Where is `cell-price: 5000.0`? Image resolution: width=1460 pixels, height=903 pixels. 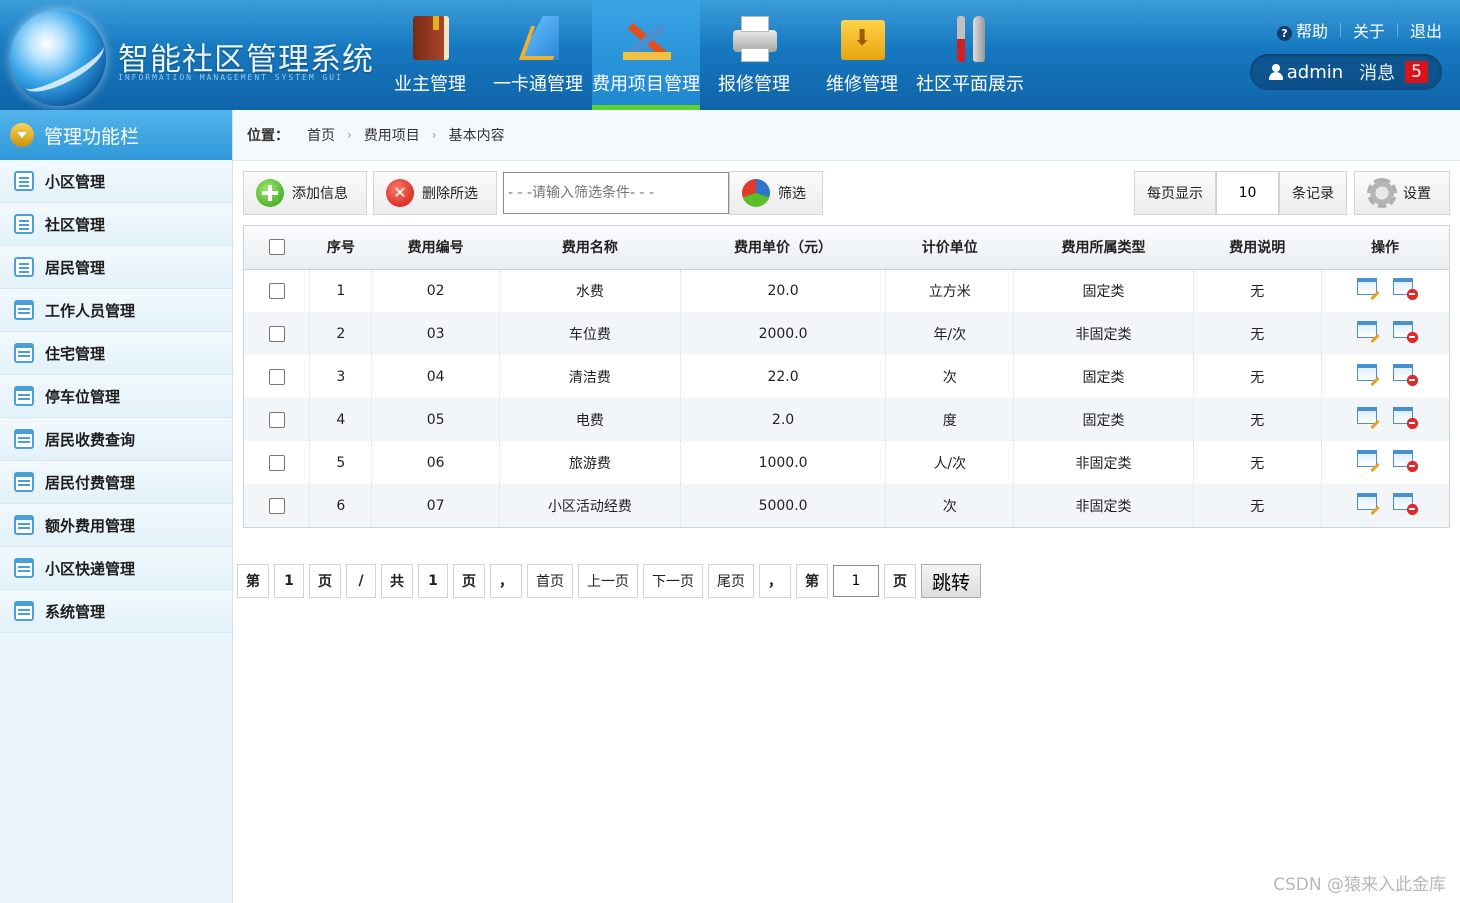
cell-price: 5000.0 is located at coordinates (783, 505).